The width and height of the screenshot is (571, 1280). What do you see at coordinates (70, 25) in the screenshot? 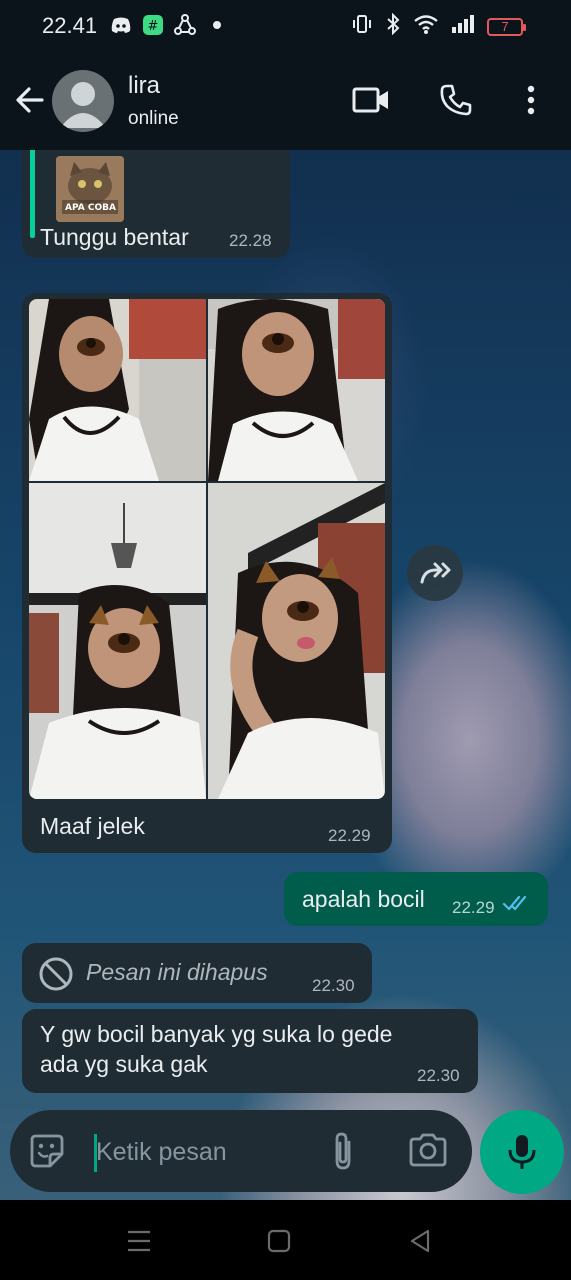
I see `status-time: 22.41` at bounding box center [70, 25].